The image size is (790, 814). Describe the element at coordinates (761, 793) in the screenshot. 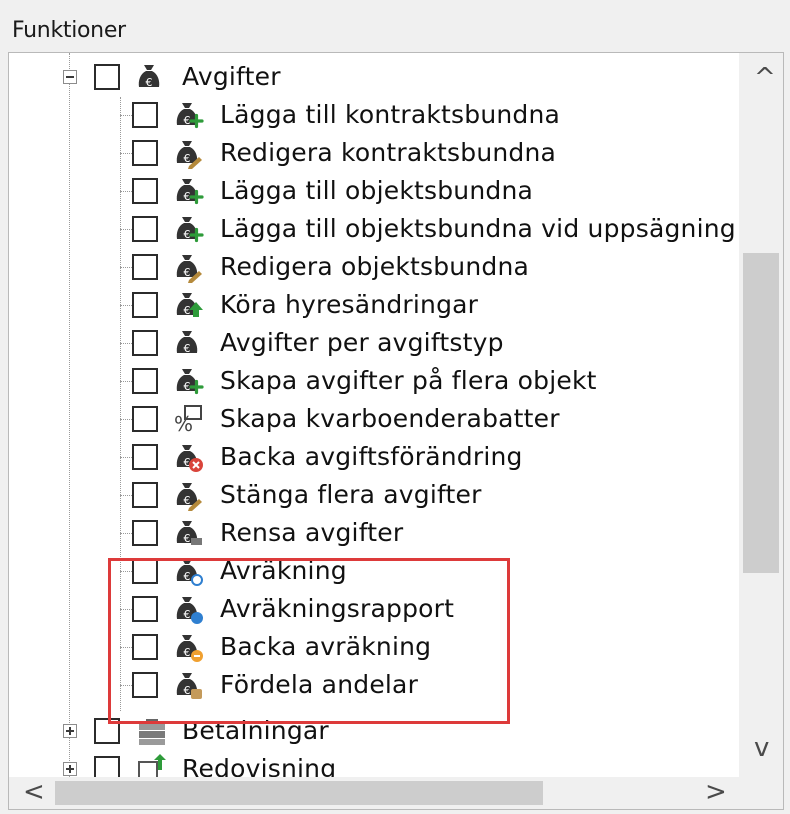

I see `scrollbar-corner` at that location.